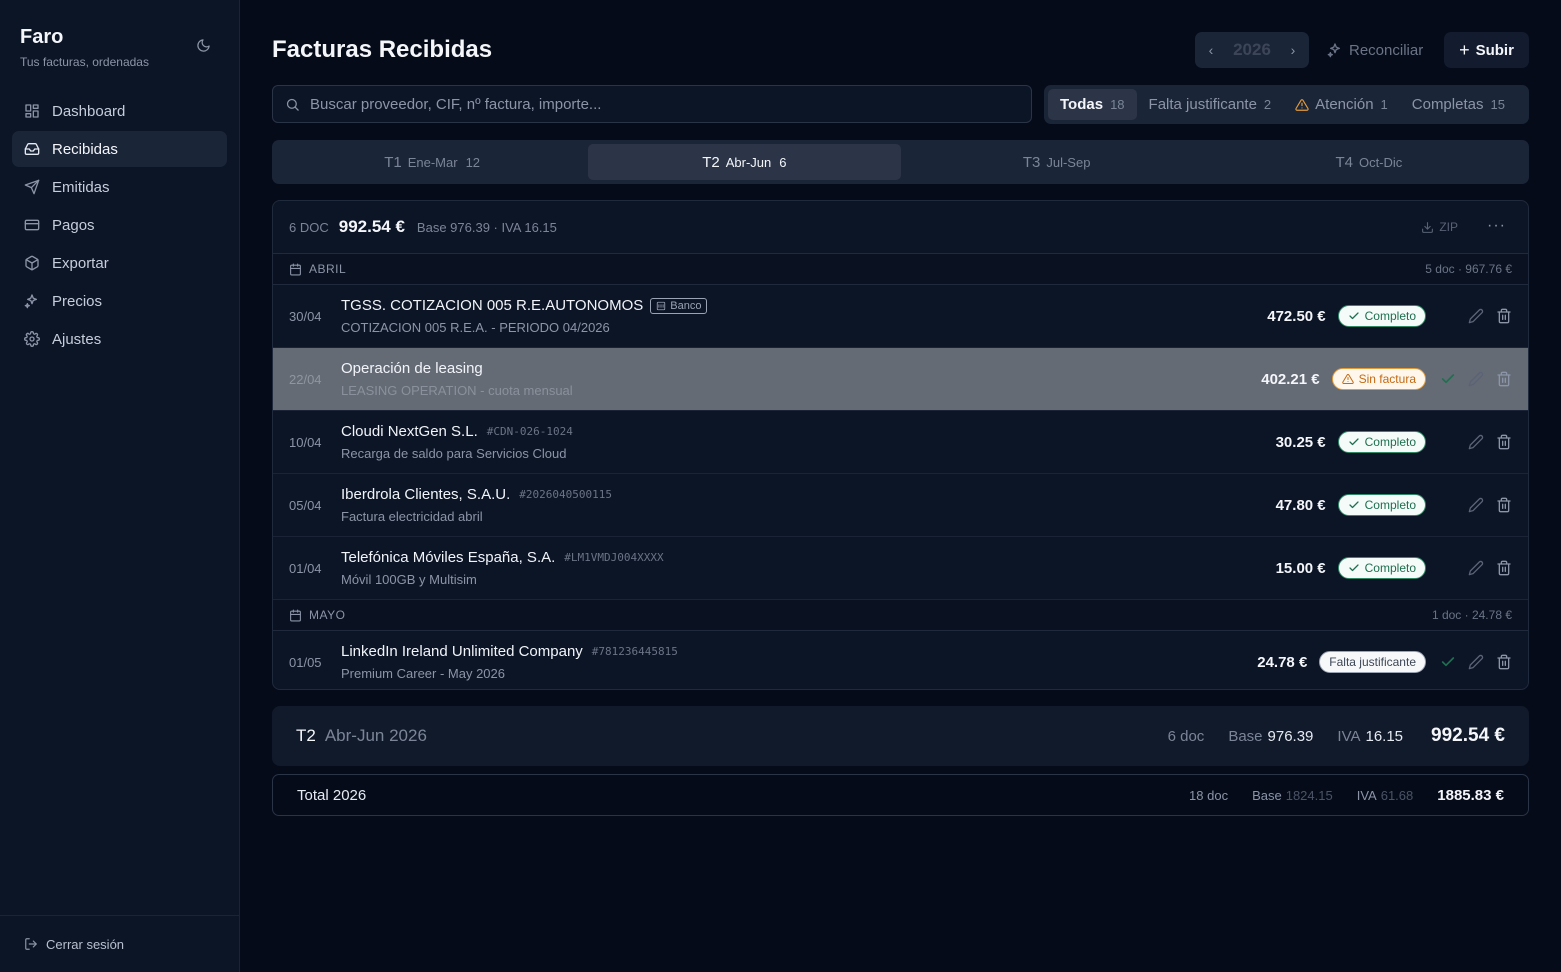 This screenshot has width=1561, height=972. What do you see at coordinates (119, 301) in the screenshot?
I see `sidebar-item-precios: Precios` at bounding box center [119, 301].